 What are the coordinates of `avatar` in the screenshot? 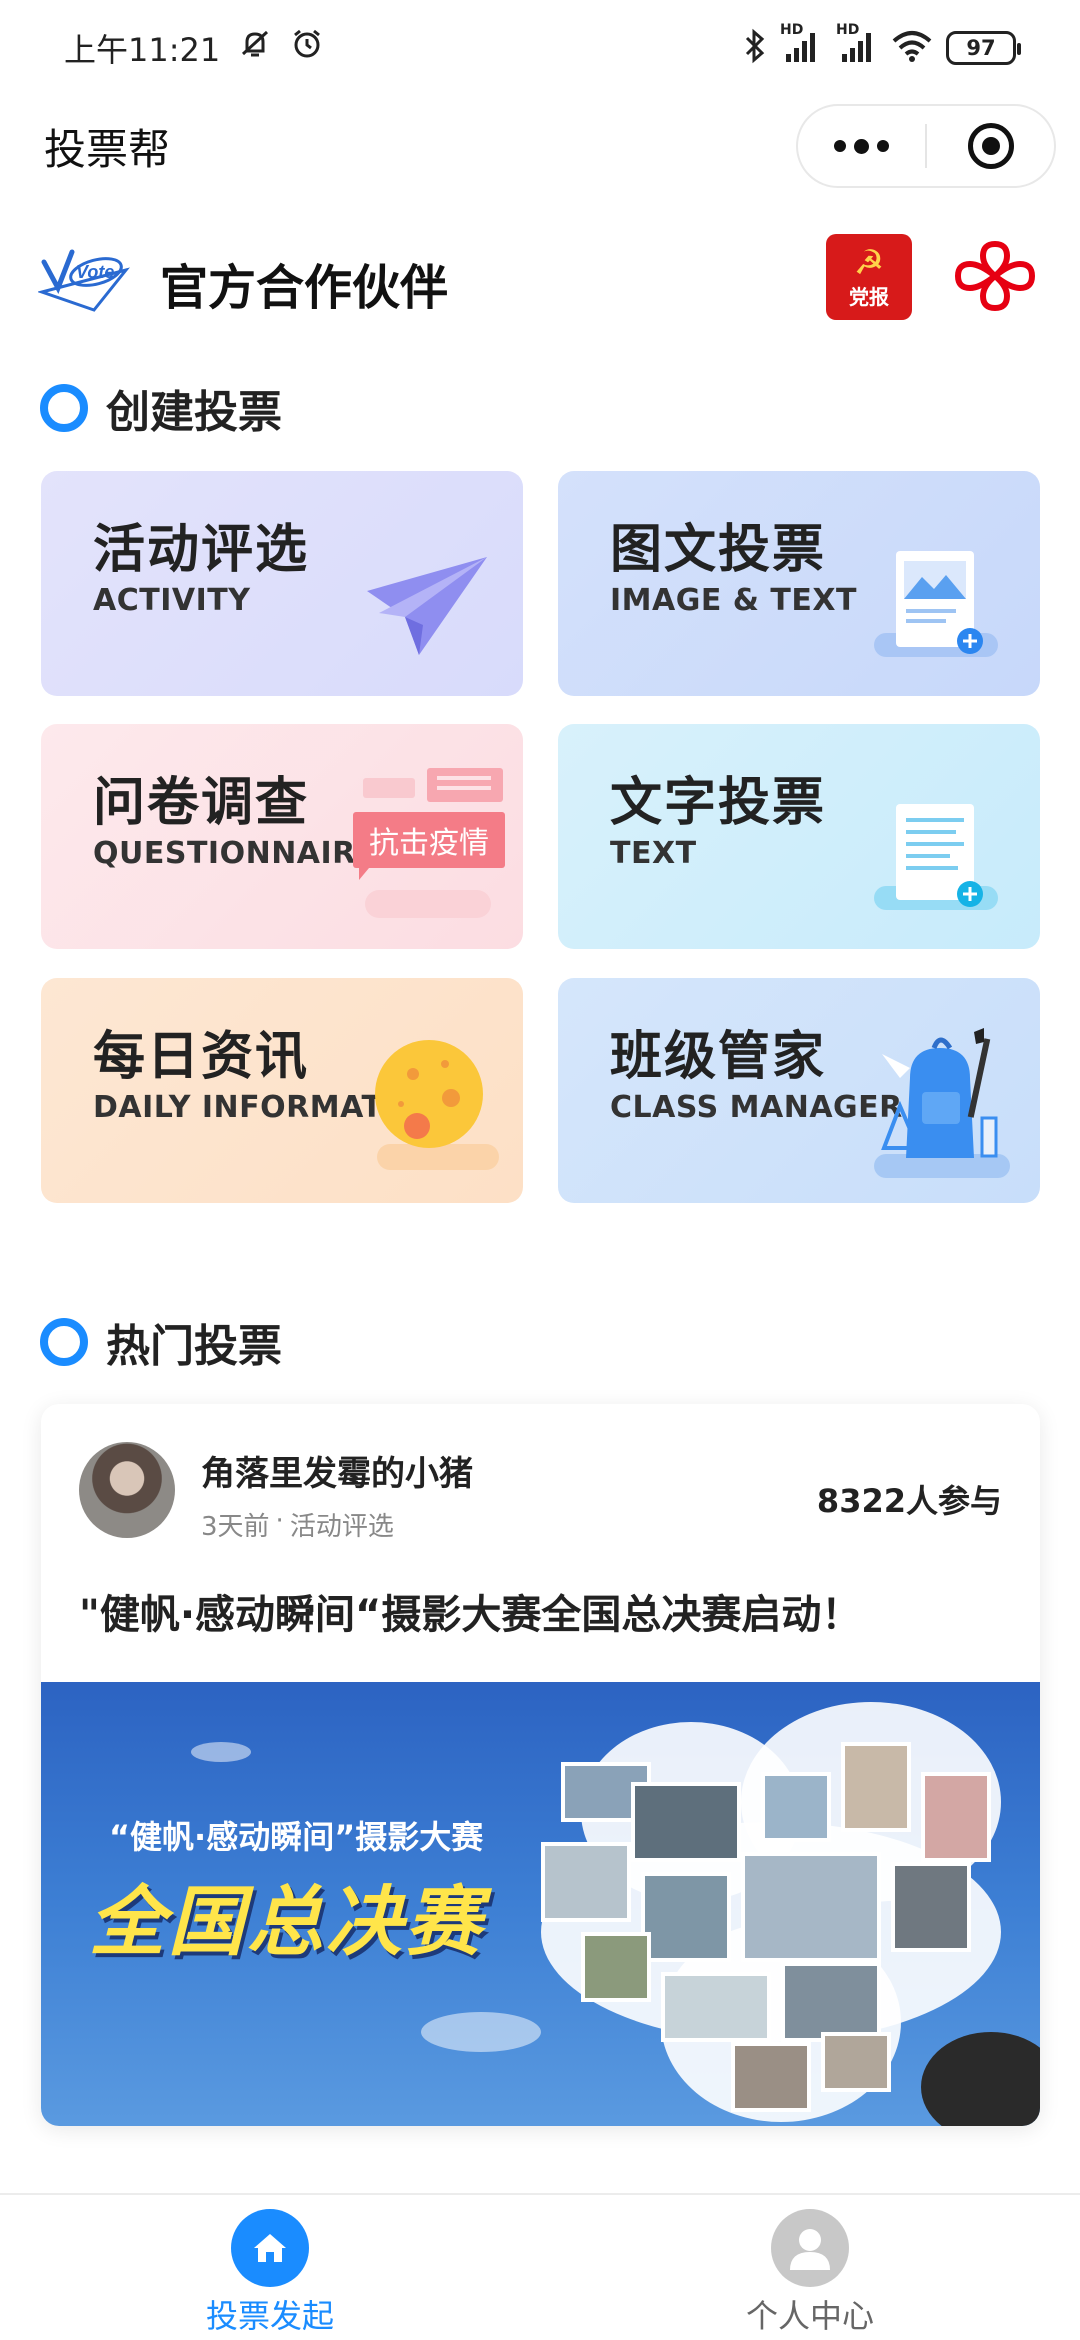 It's located at (127, 1490).